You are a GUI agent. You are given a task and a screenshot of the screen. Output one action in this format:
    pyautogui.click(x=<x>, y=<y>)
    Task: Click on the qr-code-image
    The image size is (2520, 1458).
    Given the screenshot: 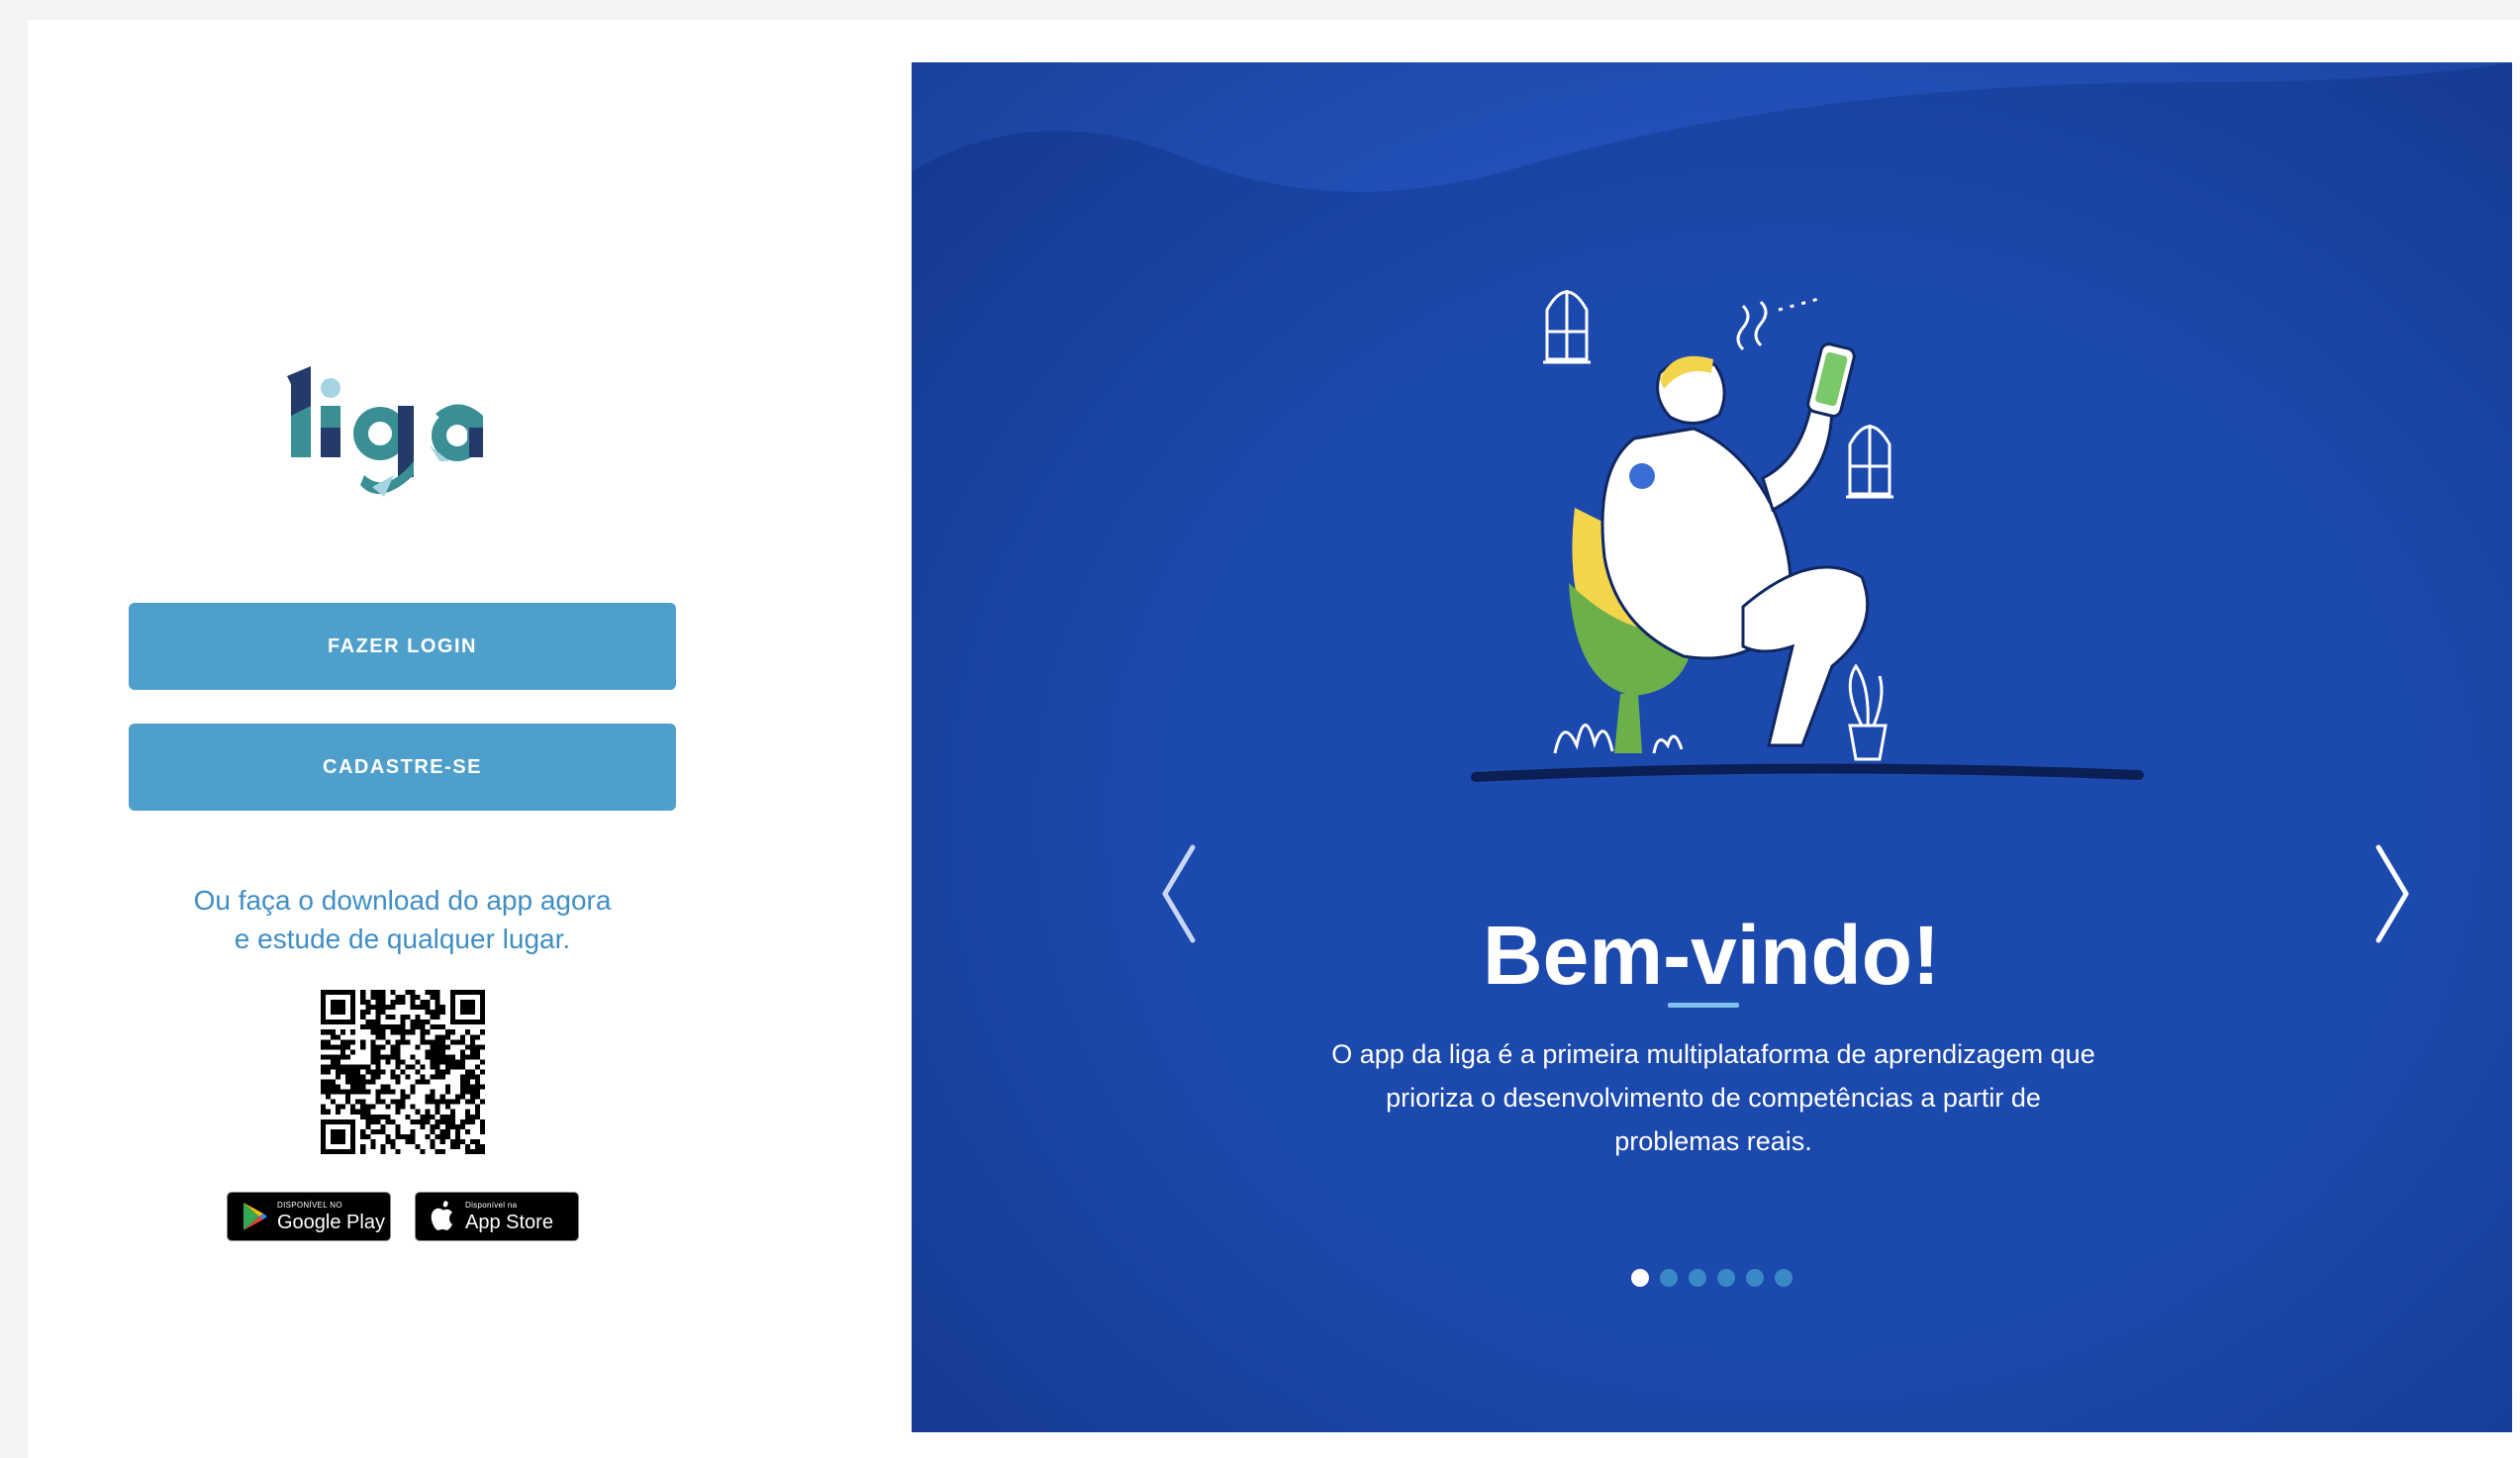 What is the action you would take?
    pyautogui.click(x=403, y=1072)
    